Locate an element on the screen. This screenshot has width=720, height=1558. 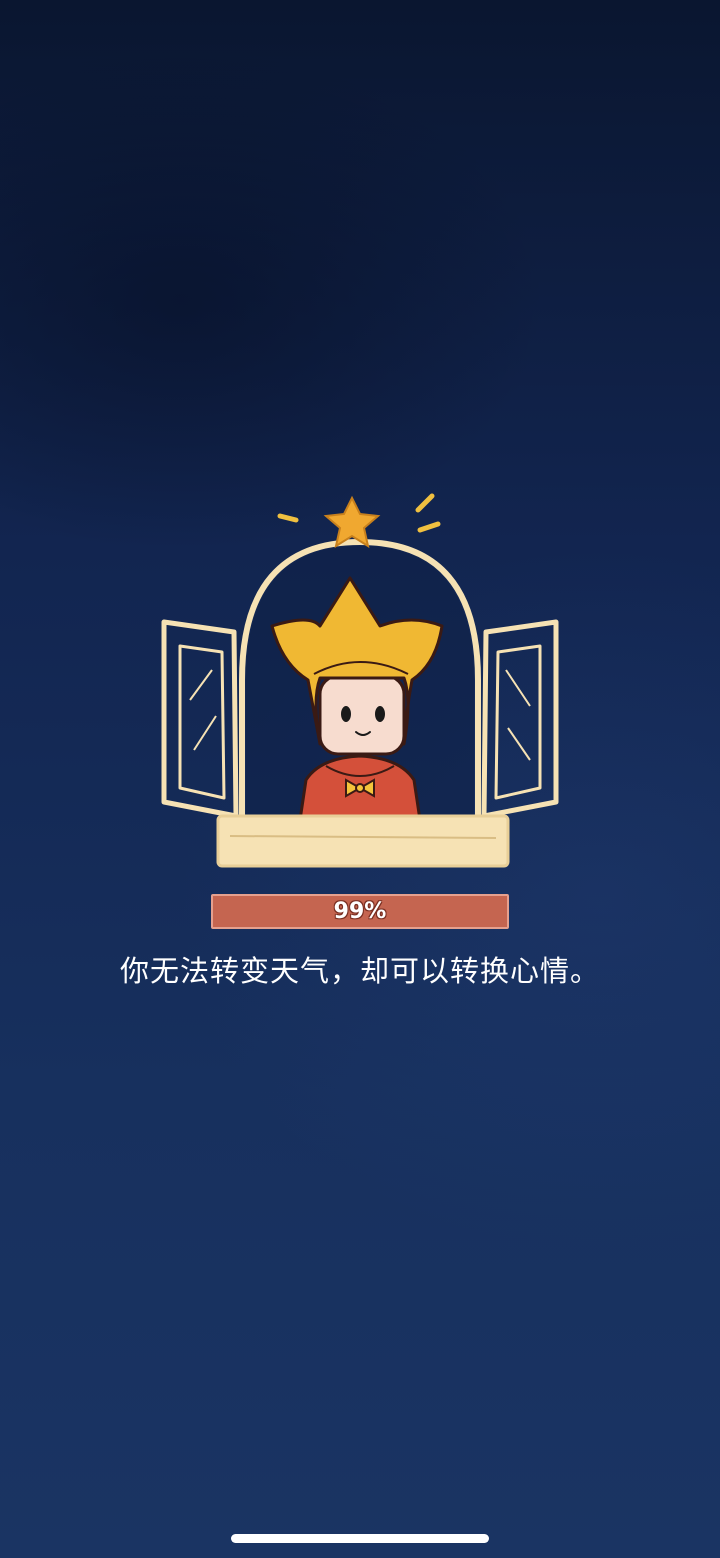
progress-percent-label: 99% is located at coordinates (360, 911).